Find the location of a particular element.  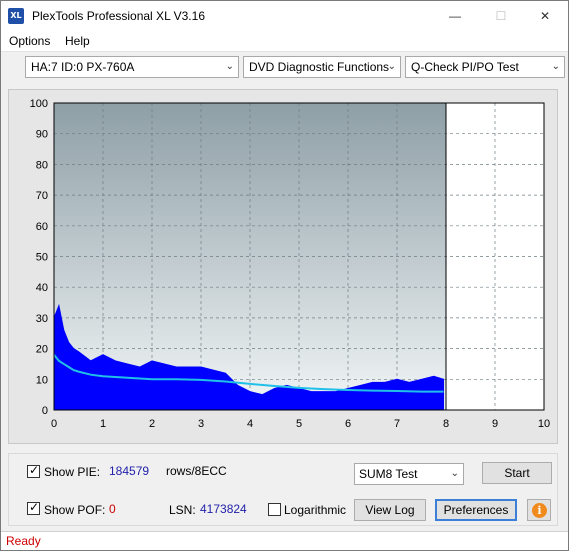

info-button: i is located at coordinates (539, 510).